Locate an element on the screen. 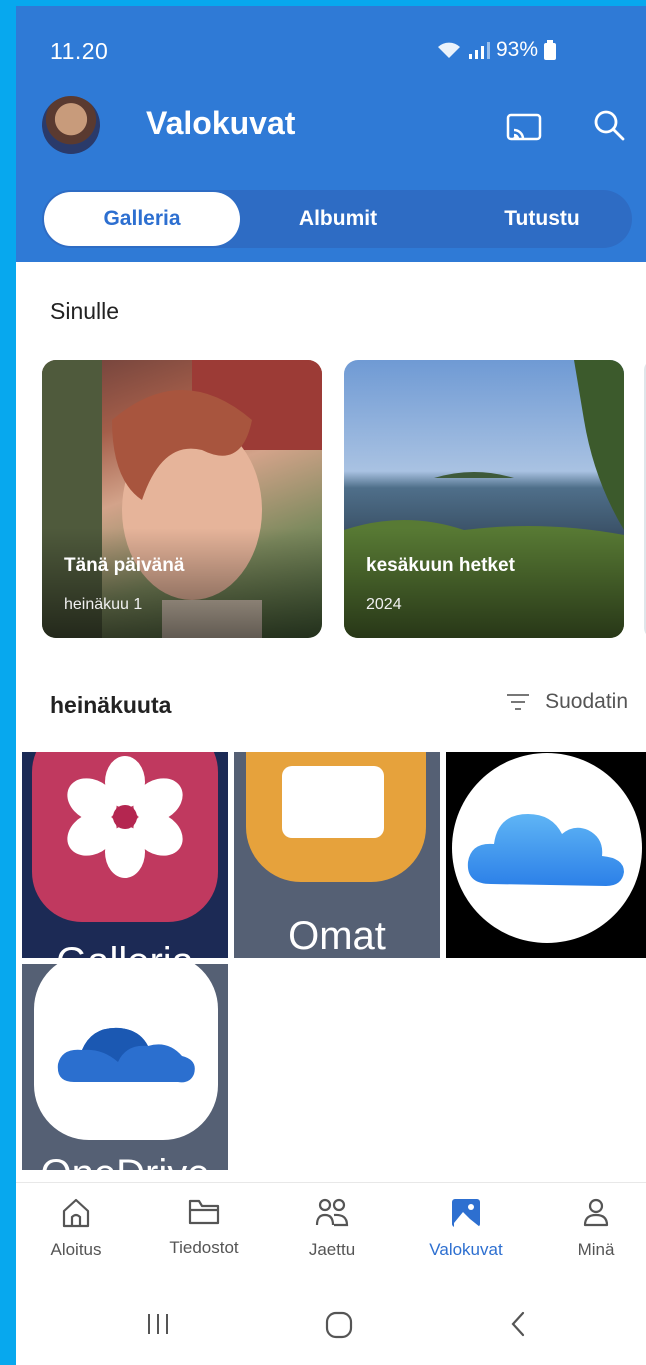 This screenshot has width=646, height=1365. nav-item-jaettu: Jaettu is located at coordinates (332, 1228).